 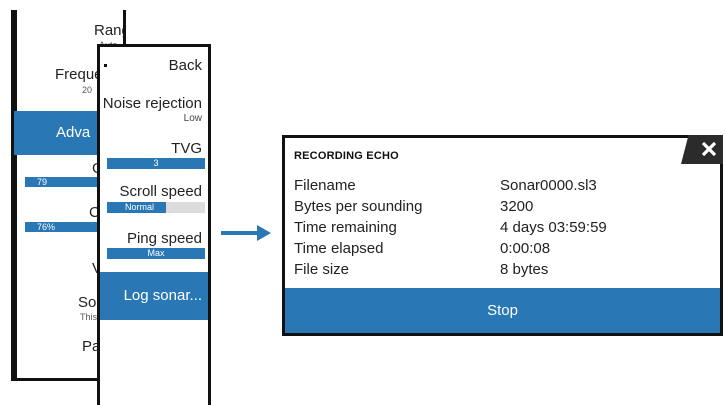 I want to click on time-elapsed-value: 0:00:08, so click(x=525, y=248).